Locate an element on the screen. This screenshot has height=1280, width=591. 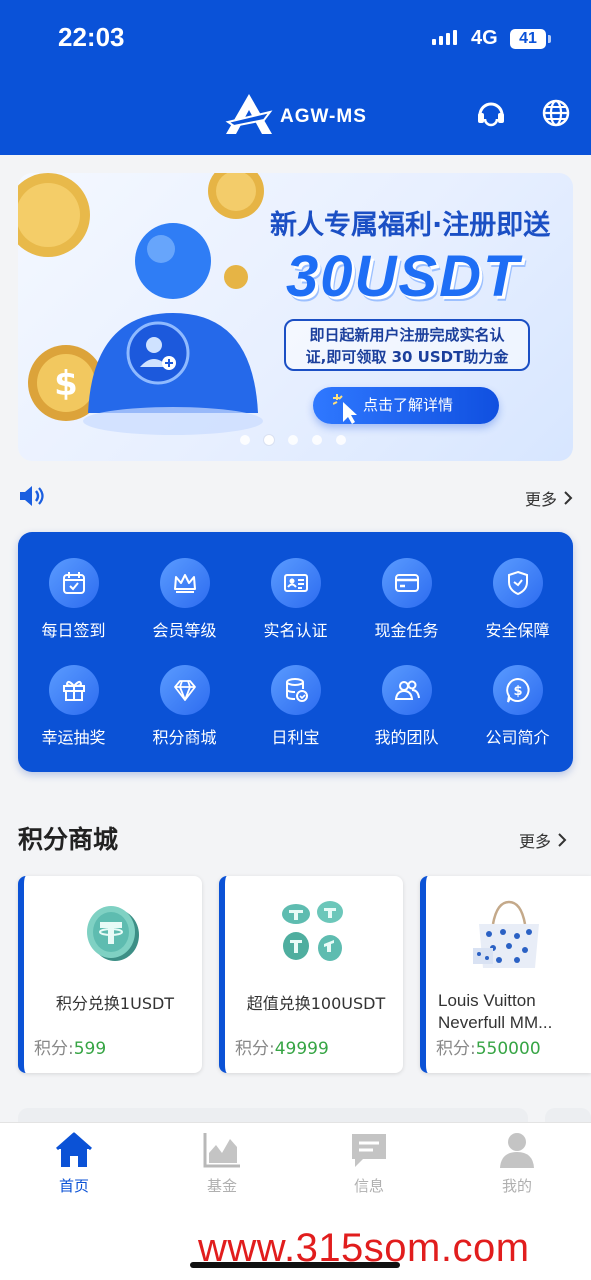
shield-icon is located at coordinates (517, 583).